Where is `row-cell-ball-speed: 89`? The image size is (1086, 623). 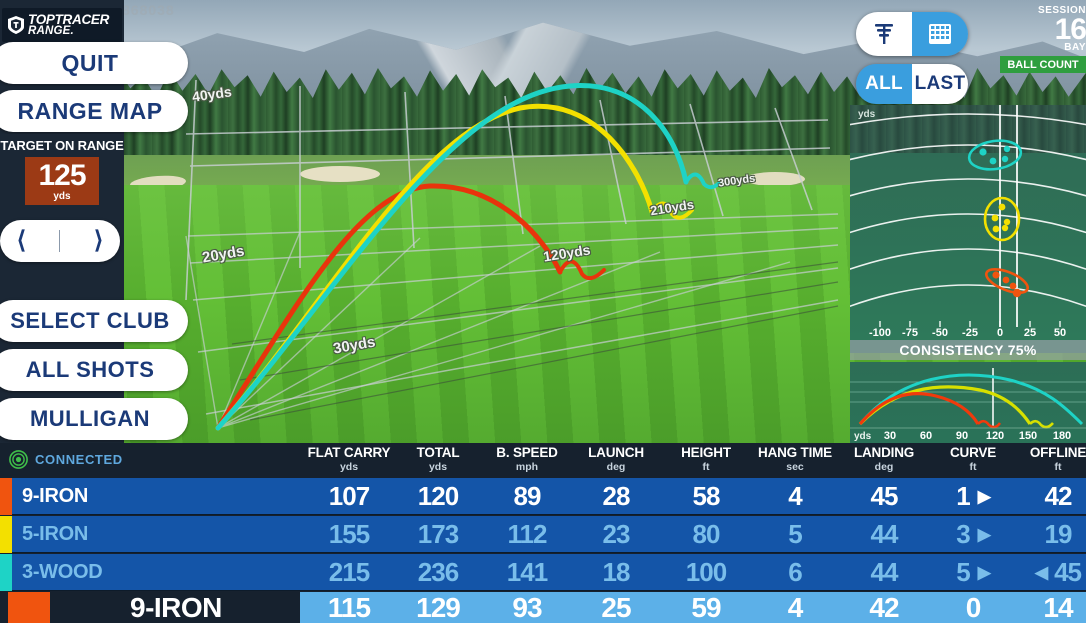
row-cell-ball-speed: 89 is located at coordinates (527, 496).